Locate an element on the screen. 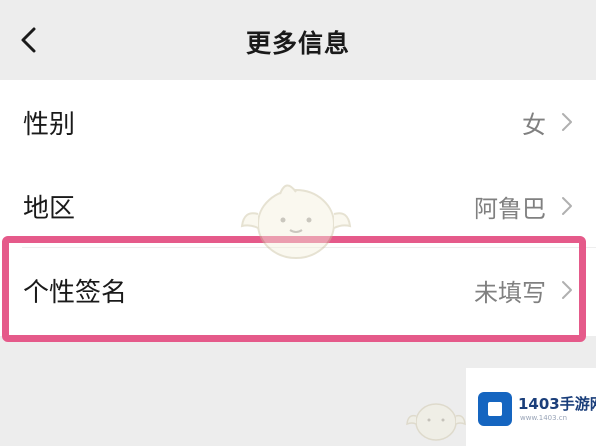  cube-logo-icon is located at coordinates (495, 409).